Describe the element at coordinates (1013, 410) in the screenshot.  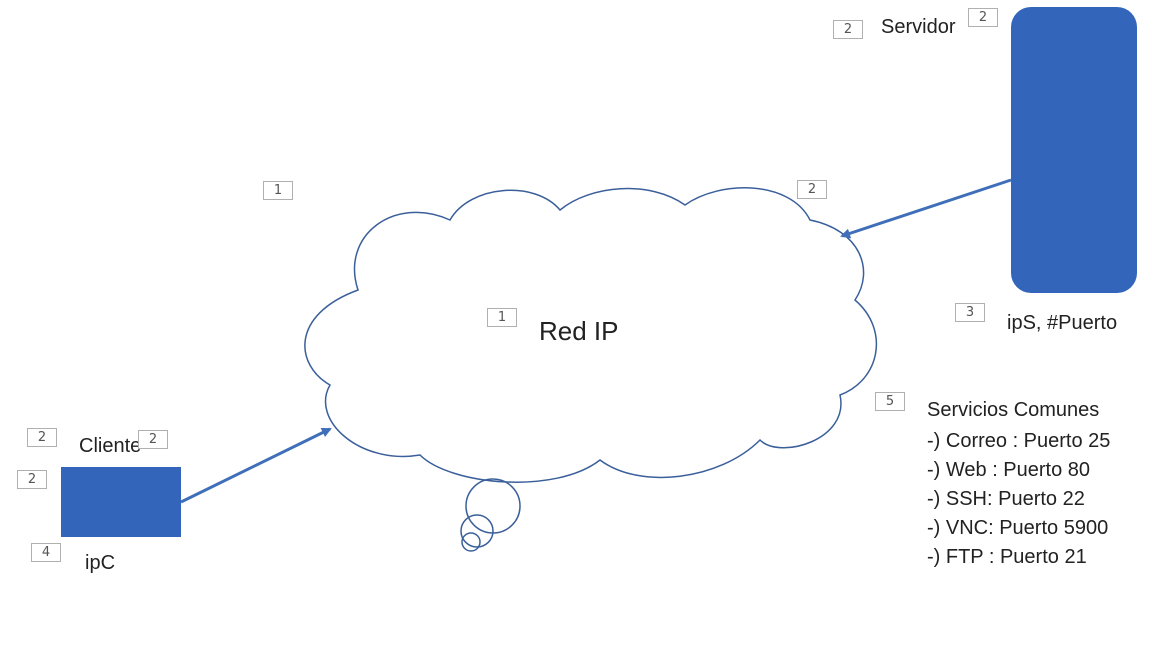
I see `services-title: Servicios Comunes` at that location.